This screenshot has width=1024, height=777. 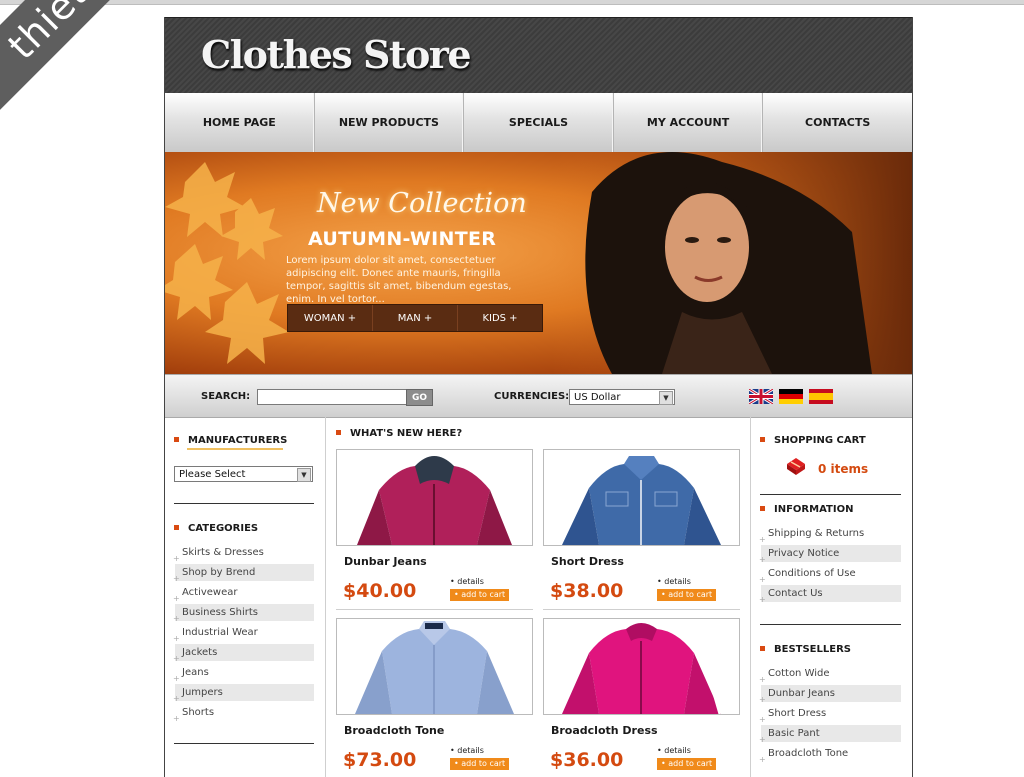 I want to click on currency-select: US Dollar ▼, so click(x=622, y=397).